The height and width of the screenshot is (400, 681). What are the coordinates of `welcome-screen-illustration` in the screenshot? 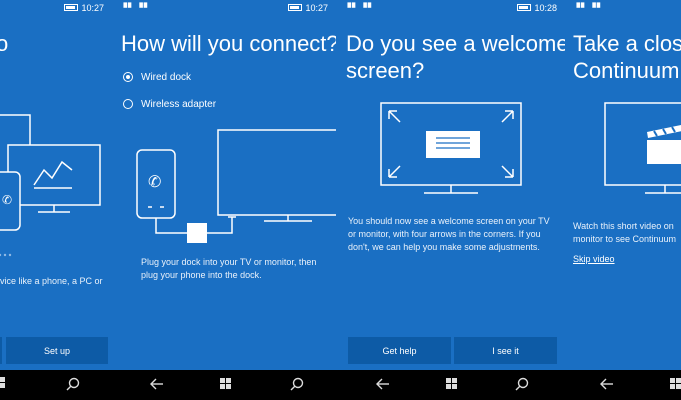 It's located at (451, 148).